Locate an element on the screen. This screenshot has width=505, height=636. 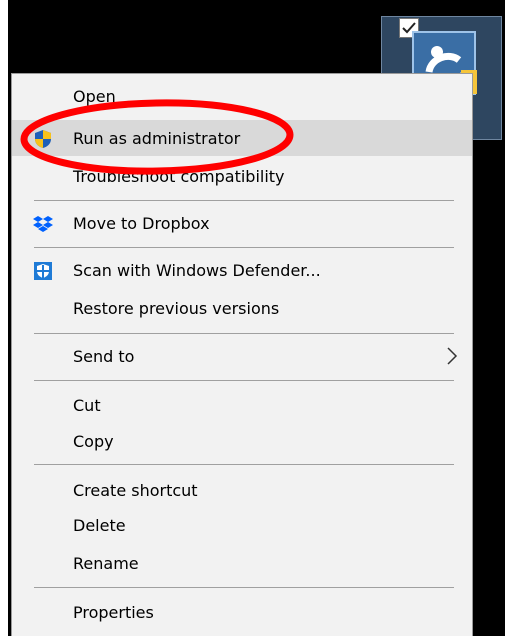
menu-item-send-to: Send to is located at coordinates (242, 356).